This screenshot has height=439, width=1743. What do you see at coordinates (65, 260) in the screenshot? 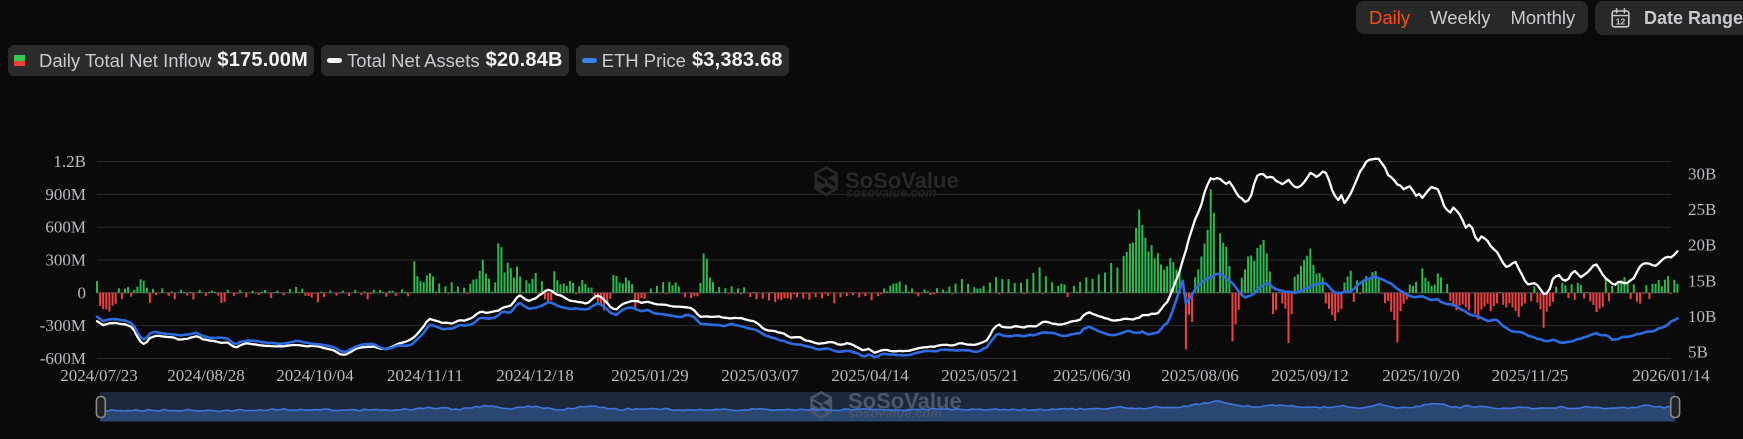
I see `svg-text: 300M` at bounding box center [65, 260].